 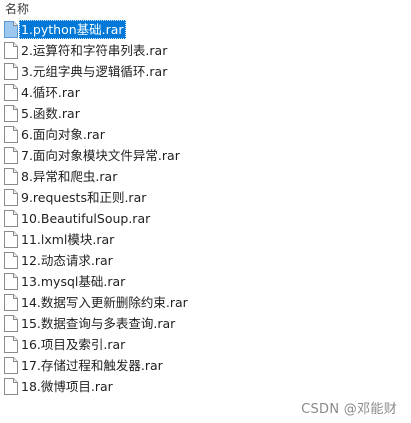 What do you see at coordinates (205, 323) in the screenshot?
I see `file-row: 15.数据查询与多表查询.rar` at bounding box center [205, 323].